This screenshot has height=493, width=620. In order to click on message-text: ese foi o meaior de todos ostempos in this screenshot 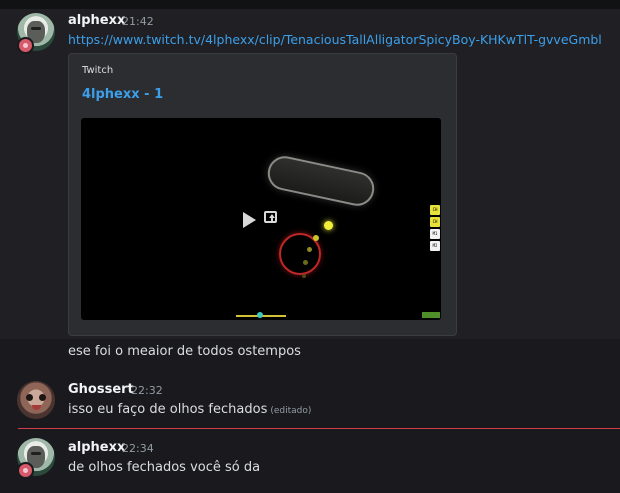, I will do `click(184, 351)`.